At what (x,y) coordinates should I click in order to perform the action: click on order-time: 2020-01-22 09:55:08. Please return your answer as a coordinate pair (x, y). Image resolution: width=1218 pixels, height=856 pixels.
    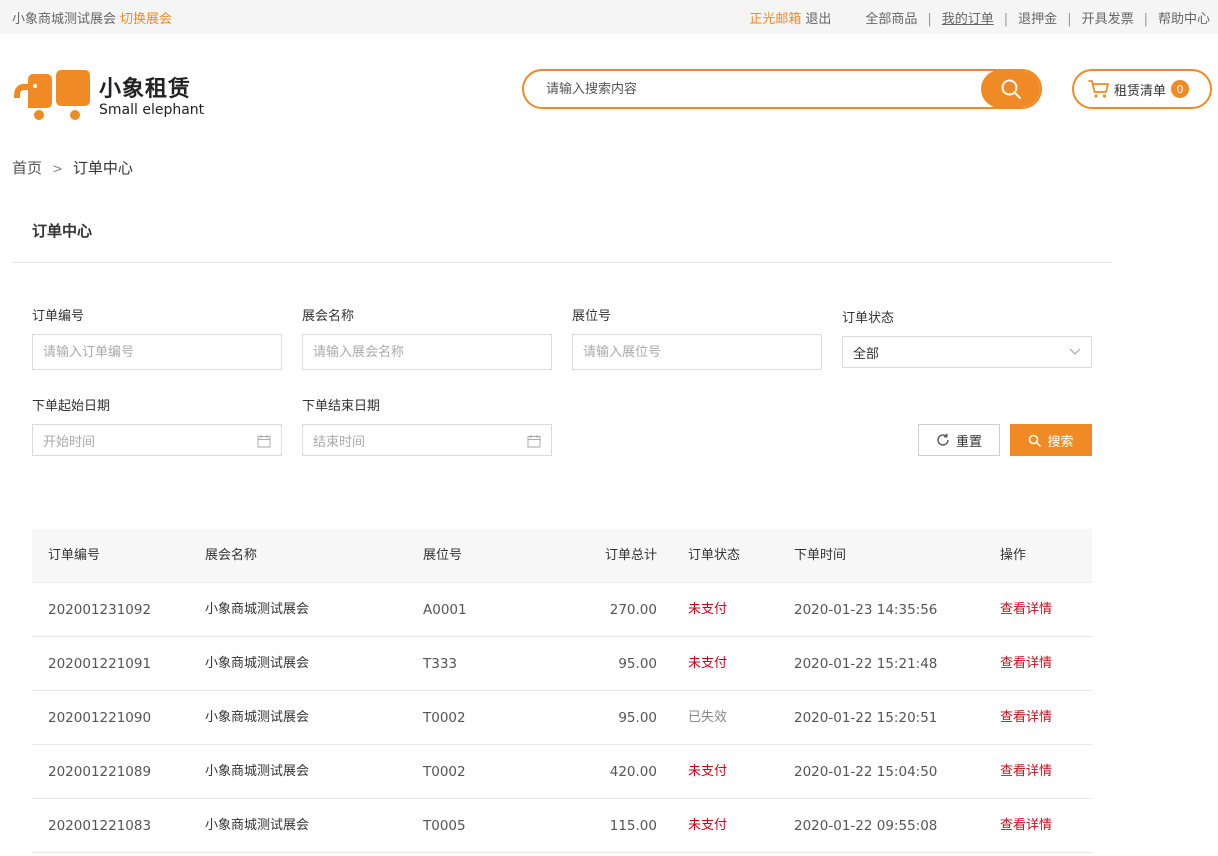
    Looking at the image, I should click on (866, 826).